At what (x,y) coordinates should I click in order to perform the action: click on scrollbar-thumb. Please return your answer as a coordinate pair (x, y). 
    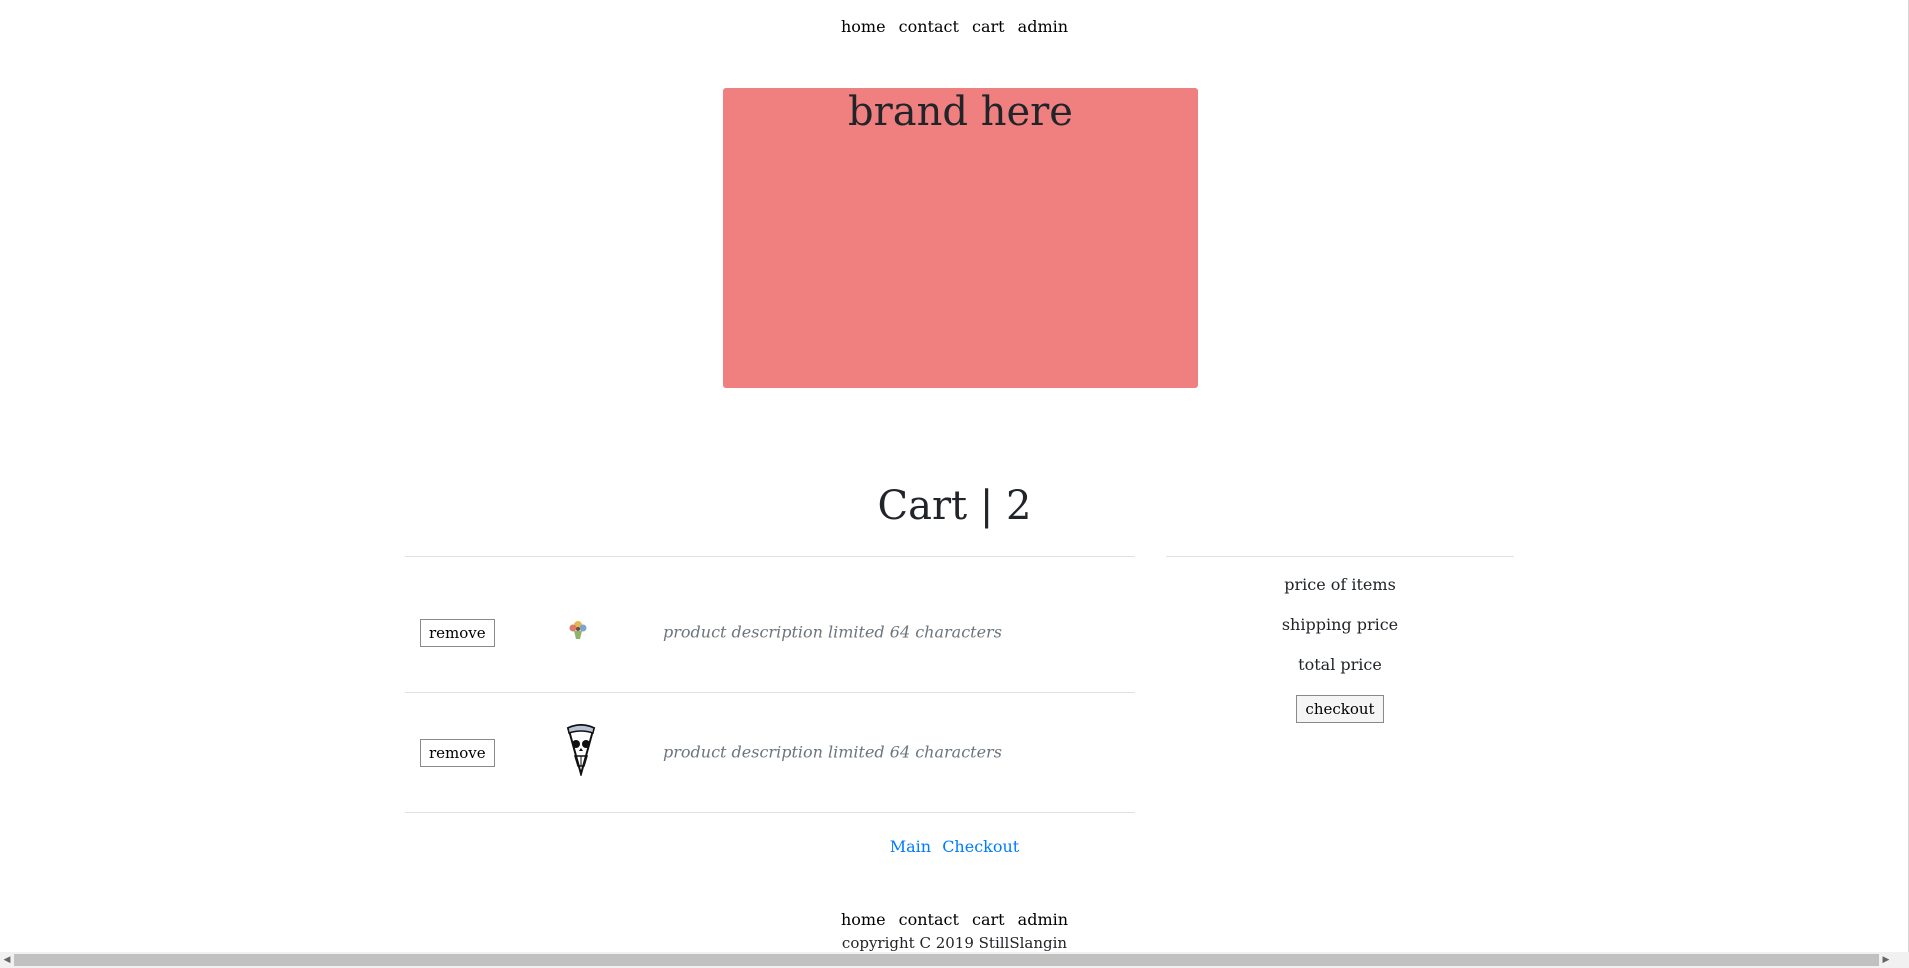
    Looking at the image, I should click on (946, 960).